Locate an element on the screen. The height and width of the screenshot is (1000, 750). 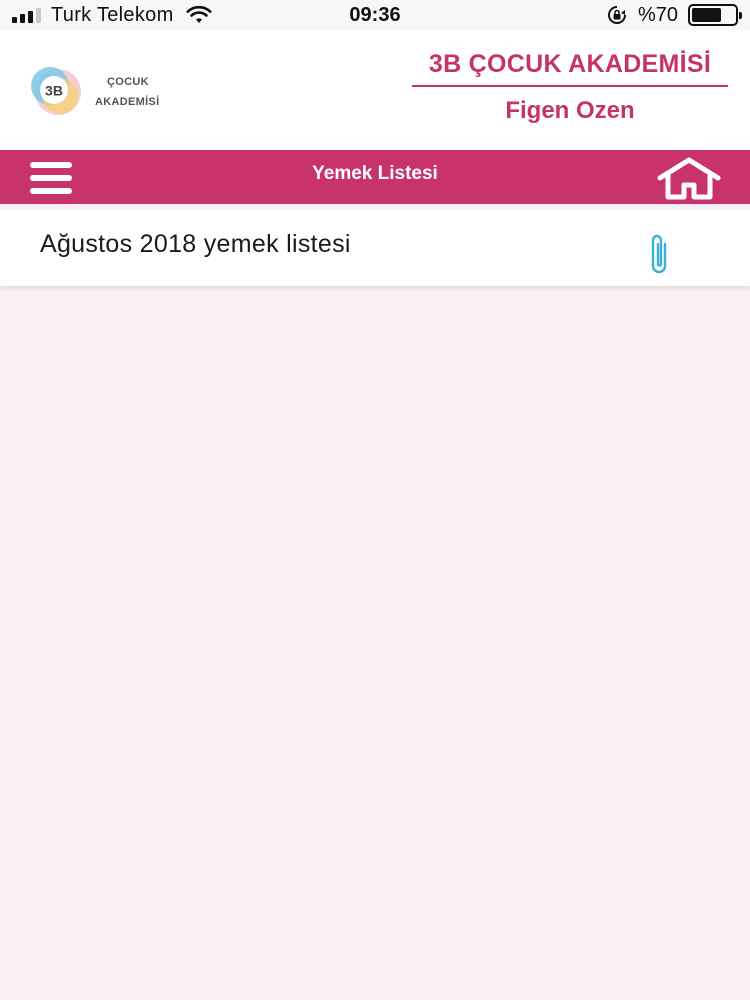
page-title: Yemek Listesi is located at coordinates (375, 173).